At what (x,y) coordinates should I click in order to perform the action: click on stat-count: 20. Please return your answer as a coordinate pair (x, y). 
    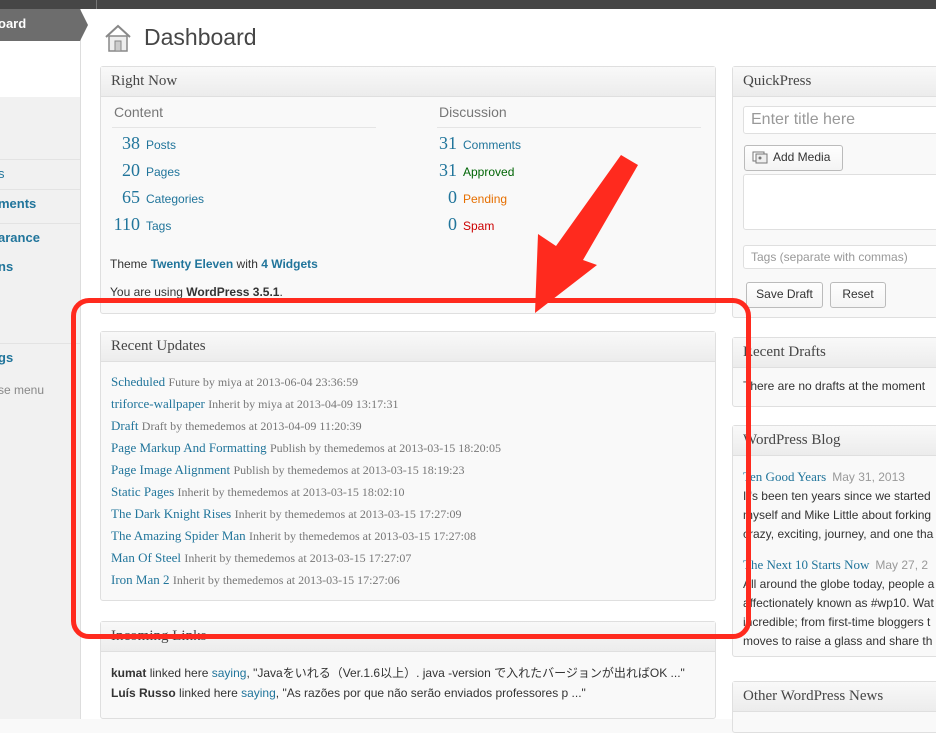
    Looking at the image, I should click on (131, 170).